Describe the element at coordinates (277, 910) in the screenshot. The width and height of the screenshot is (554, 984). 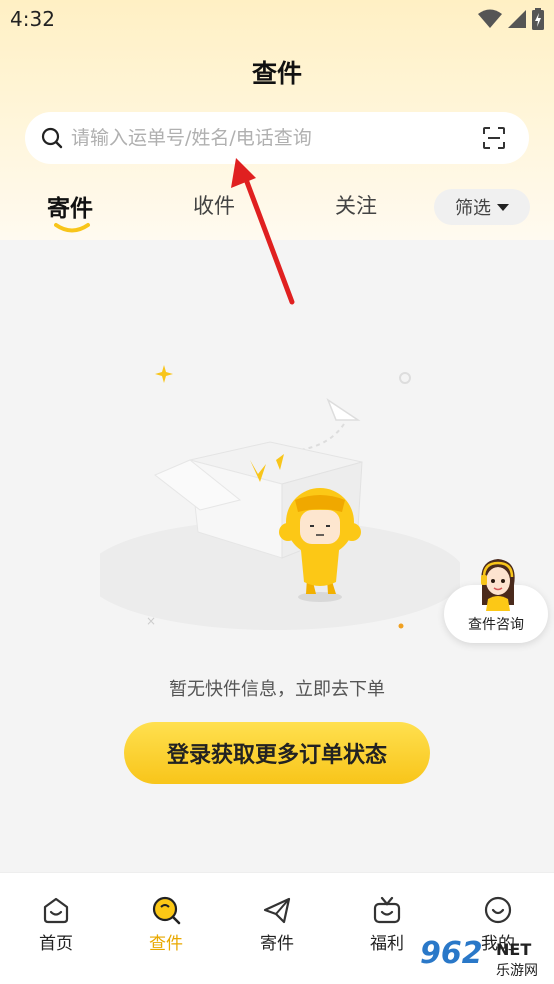
I see `paper-plane-icon` at that location.